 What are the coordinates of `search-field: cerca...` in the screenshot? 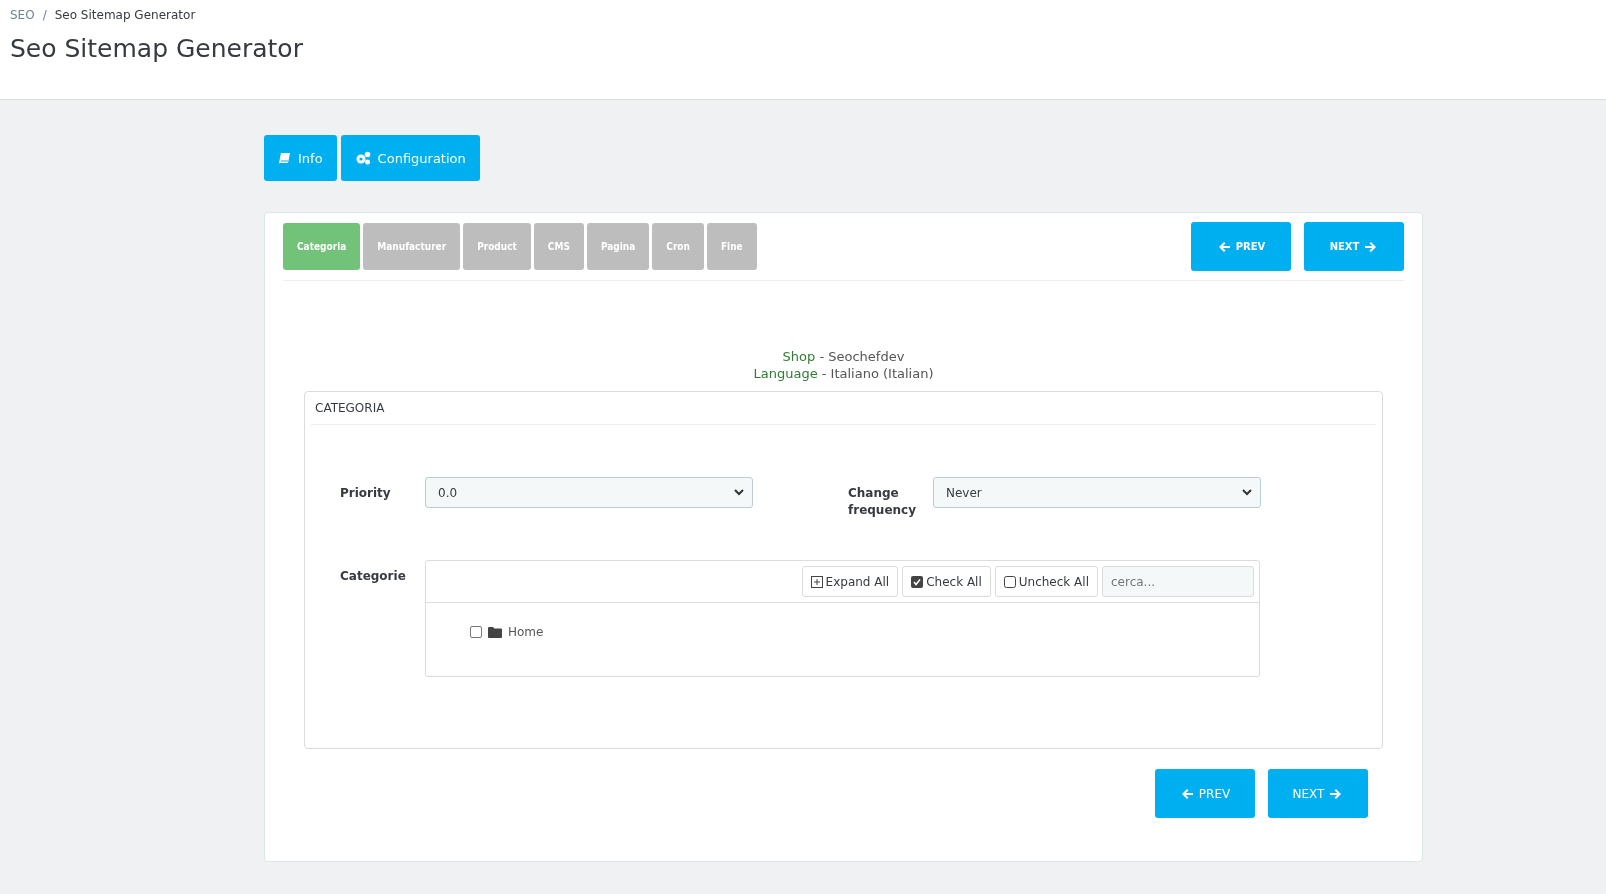 It's located at (1178, 581).